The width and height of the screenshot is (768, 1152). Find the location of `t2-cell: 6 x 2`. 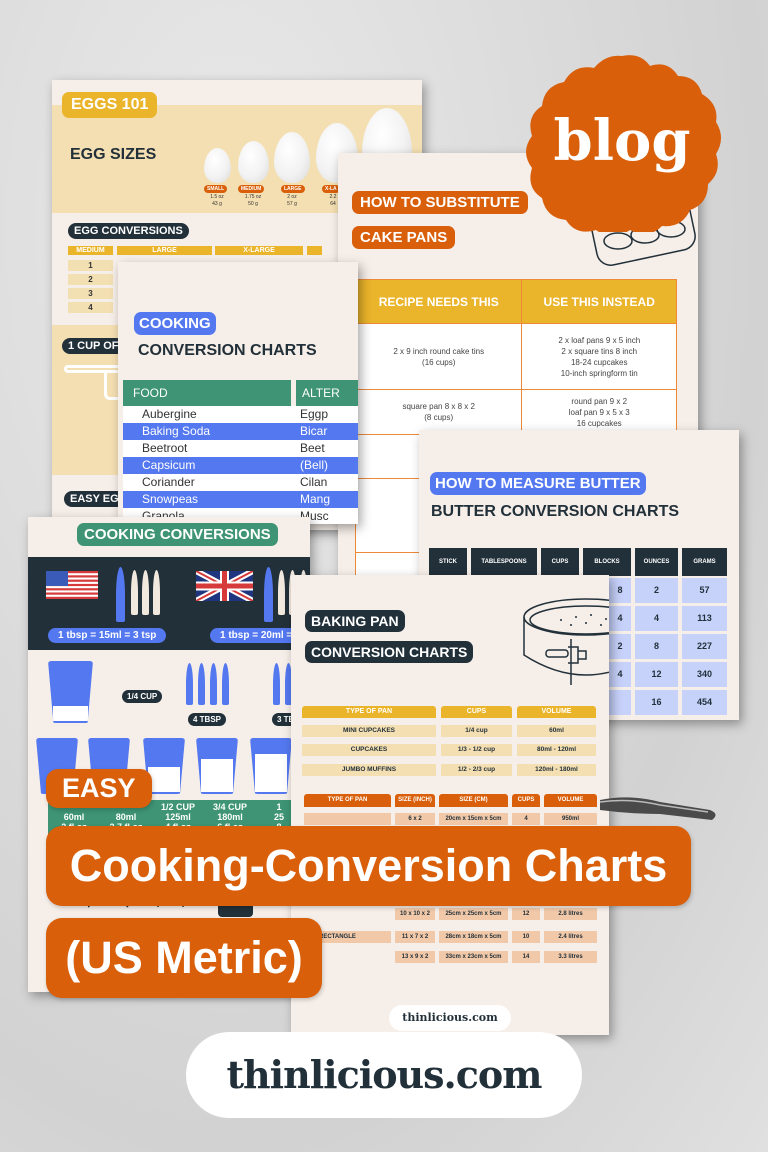

t2-cell: 6 x 2 is located at coordinates (415, 819).